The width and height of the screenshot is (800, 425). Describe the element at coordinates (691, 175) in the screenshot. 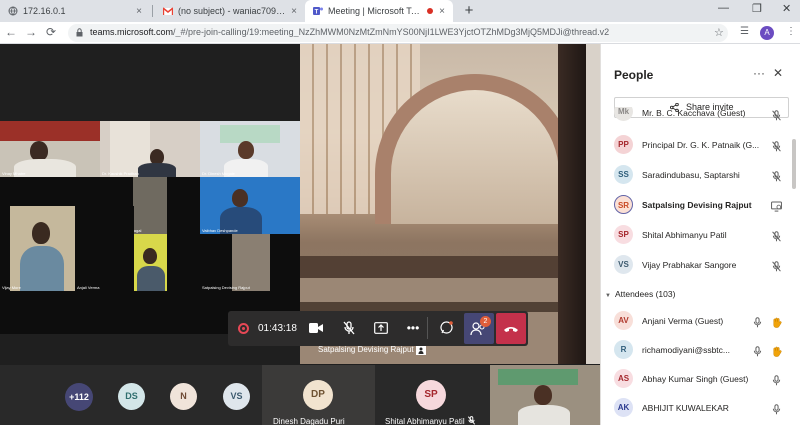

I see `participant-name: Saradindubasu, Saptarshi` at that location.